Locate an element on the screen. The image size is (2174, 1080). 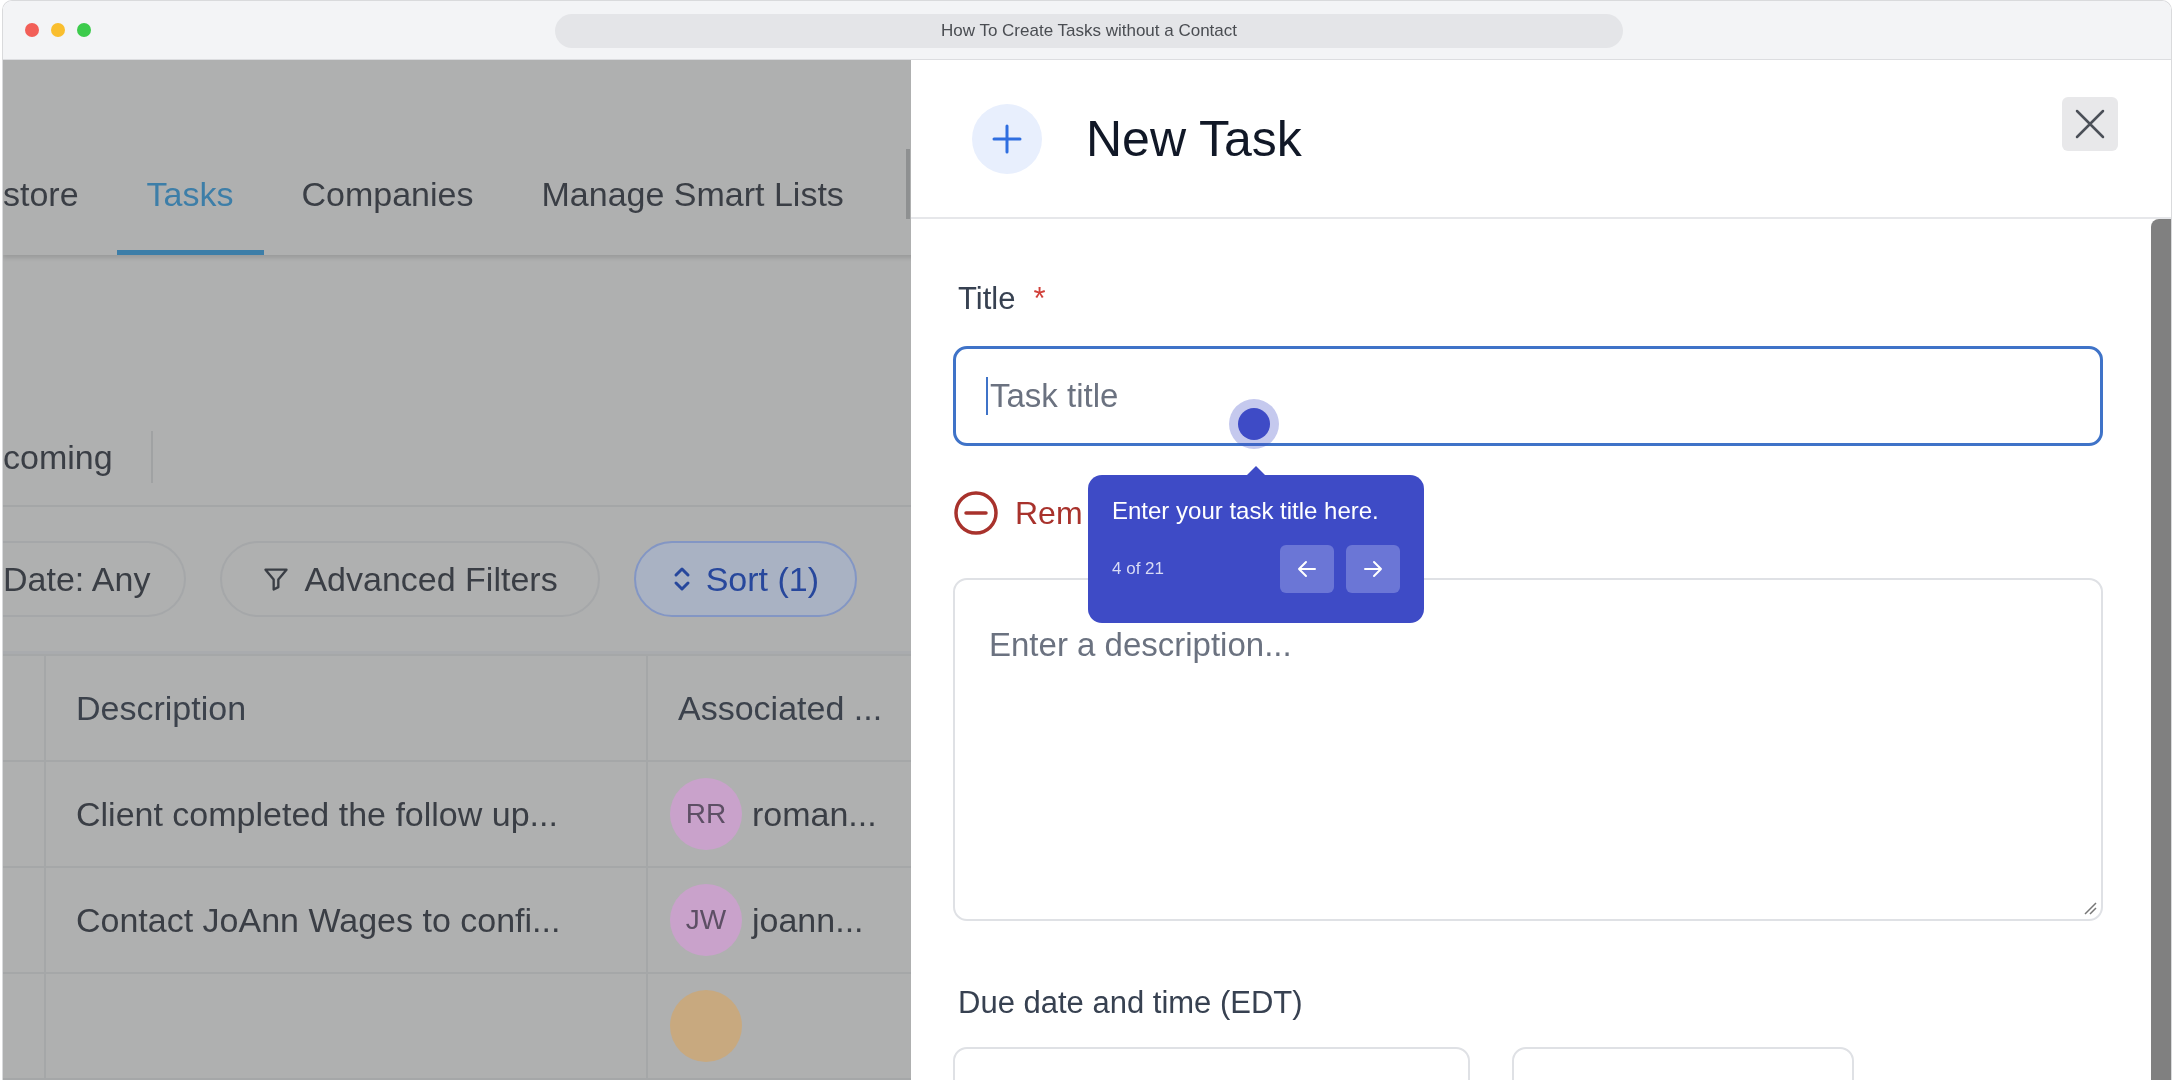
filter-button: Date: Any is located at coordinates (95, 579).